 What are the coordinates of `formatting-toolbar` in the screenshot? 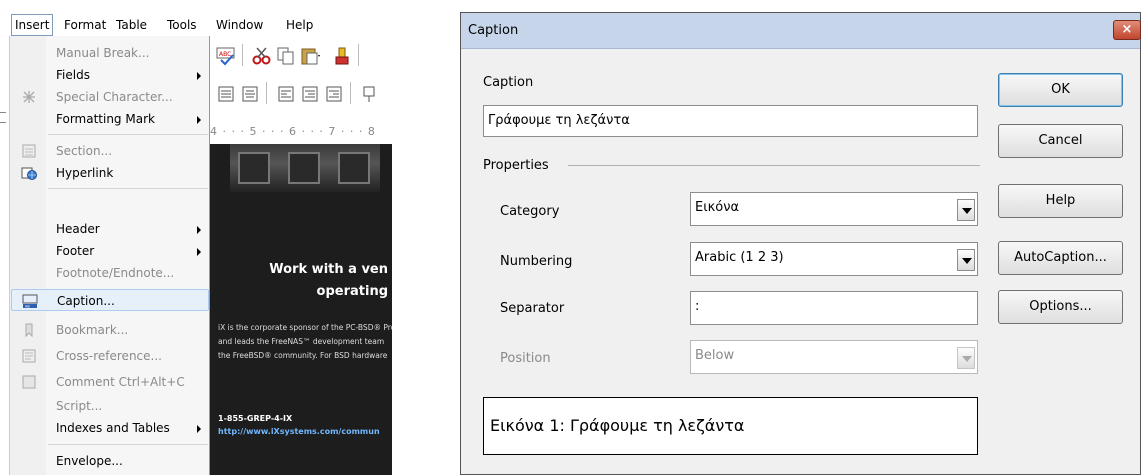 It's located at (301, 93).